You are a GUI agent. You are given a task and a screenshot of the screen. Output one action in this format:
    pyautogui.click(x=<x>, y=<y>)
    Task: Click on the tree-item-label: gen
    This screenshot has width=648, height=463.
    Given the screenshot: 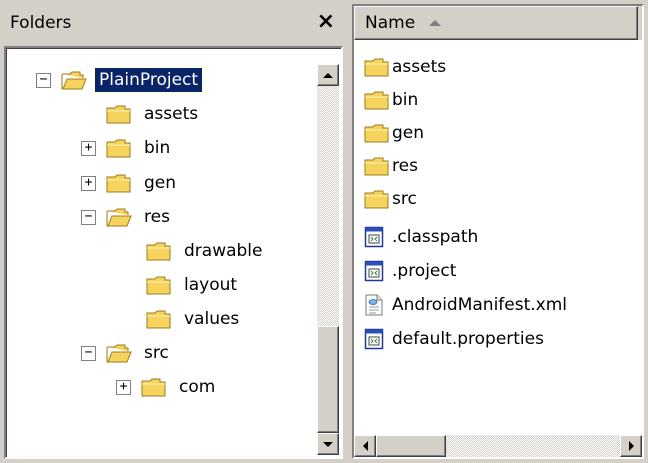 What is the action you would take?
    pyautogui.click(x=160, y=183)
    